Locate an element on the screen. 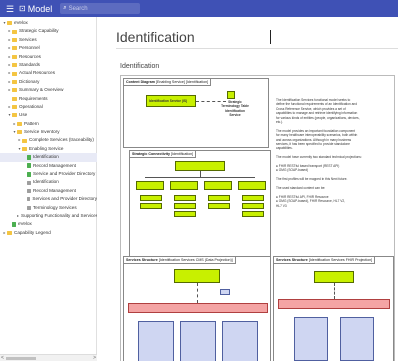 This screenshot has height=362, width=398. tree-item: ▾ eVelox is located at coordinates (48, 23).